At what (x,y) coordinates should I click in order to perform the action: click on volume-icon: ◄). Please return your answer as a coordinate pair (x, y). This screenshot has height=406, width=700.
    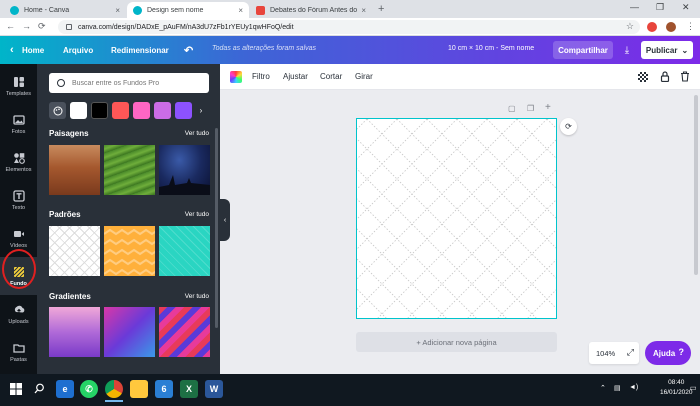
    Looking at the image, I should click on (633, 387).